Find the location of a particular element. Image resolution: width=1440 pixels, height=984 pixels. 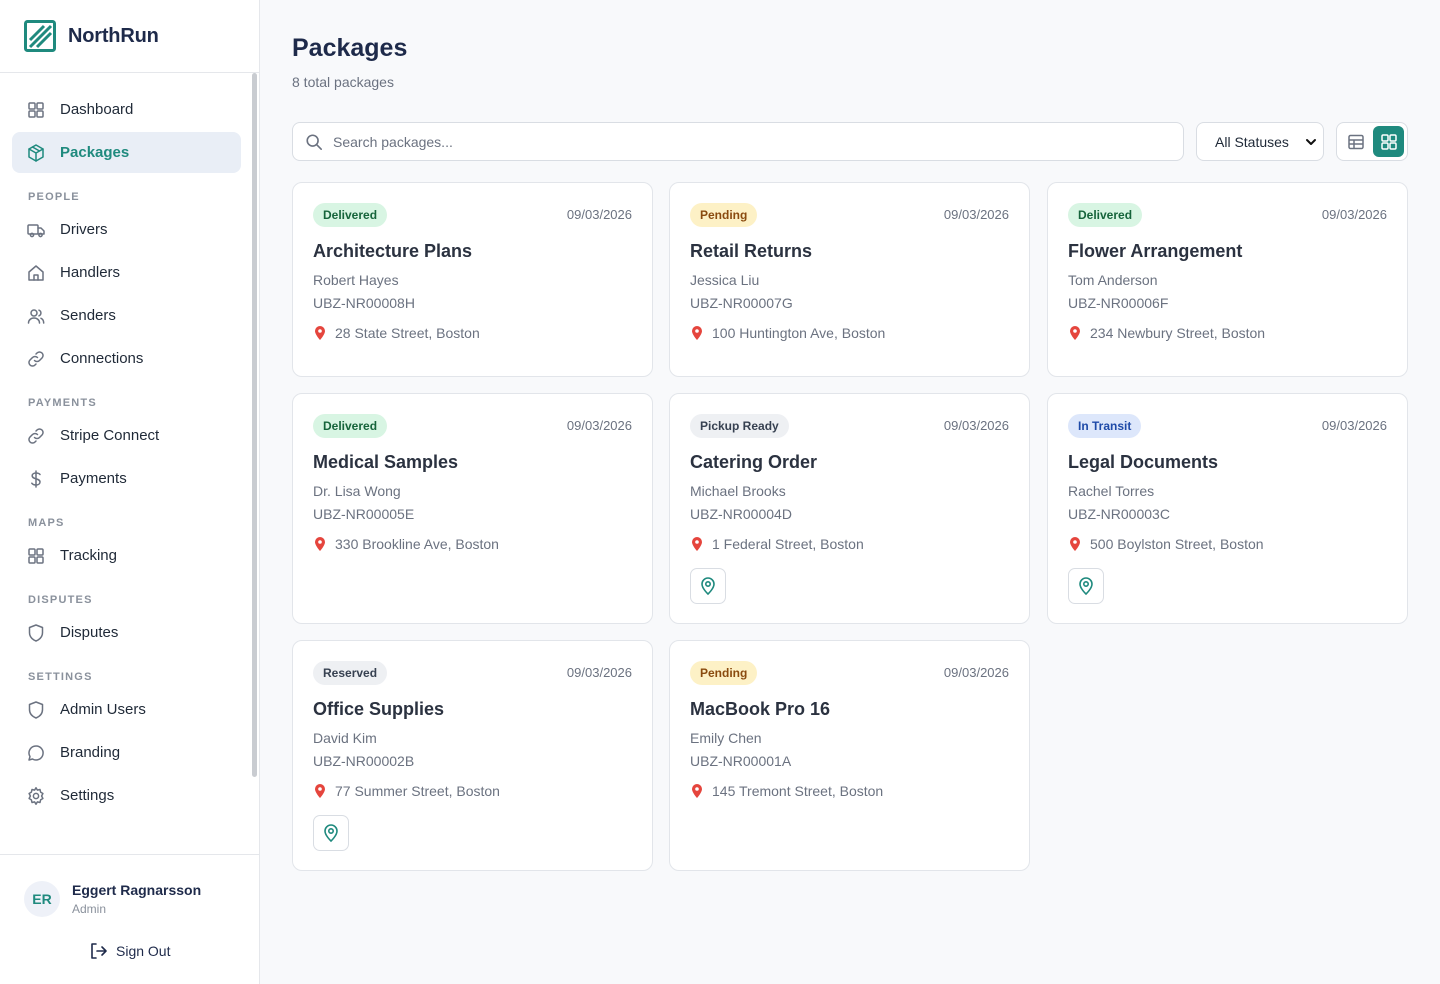

sidebar-item-label: Packages is located at coordinates (95, 152).